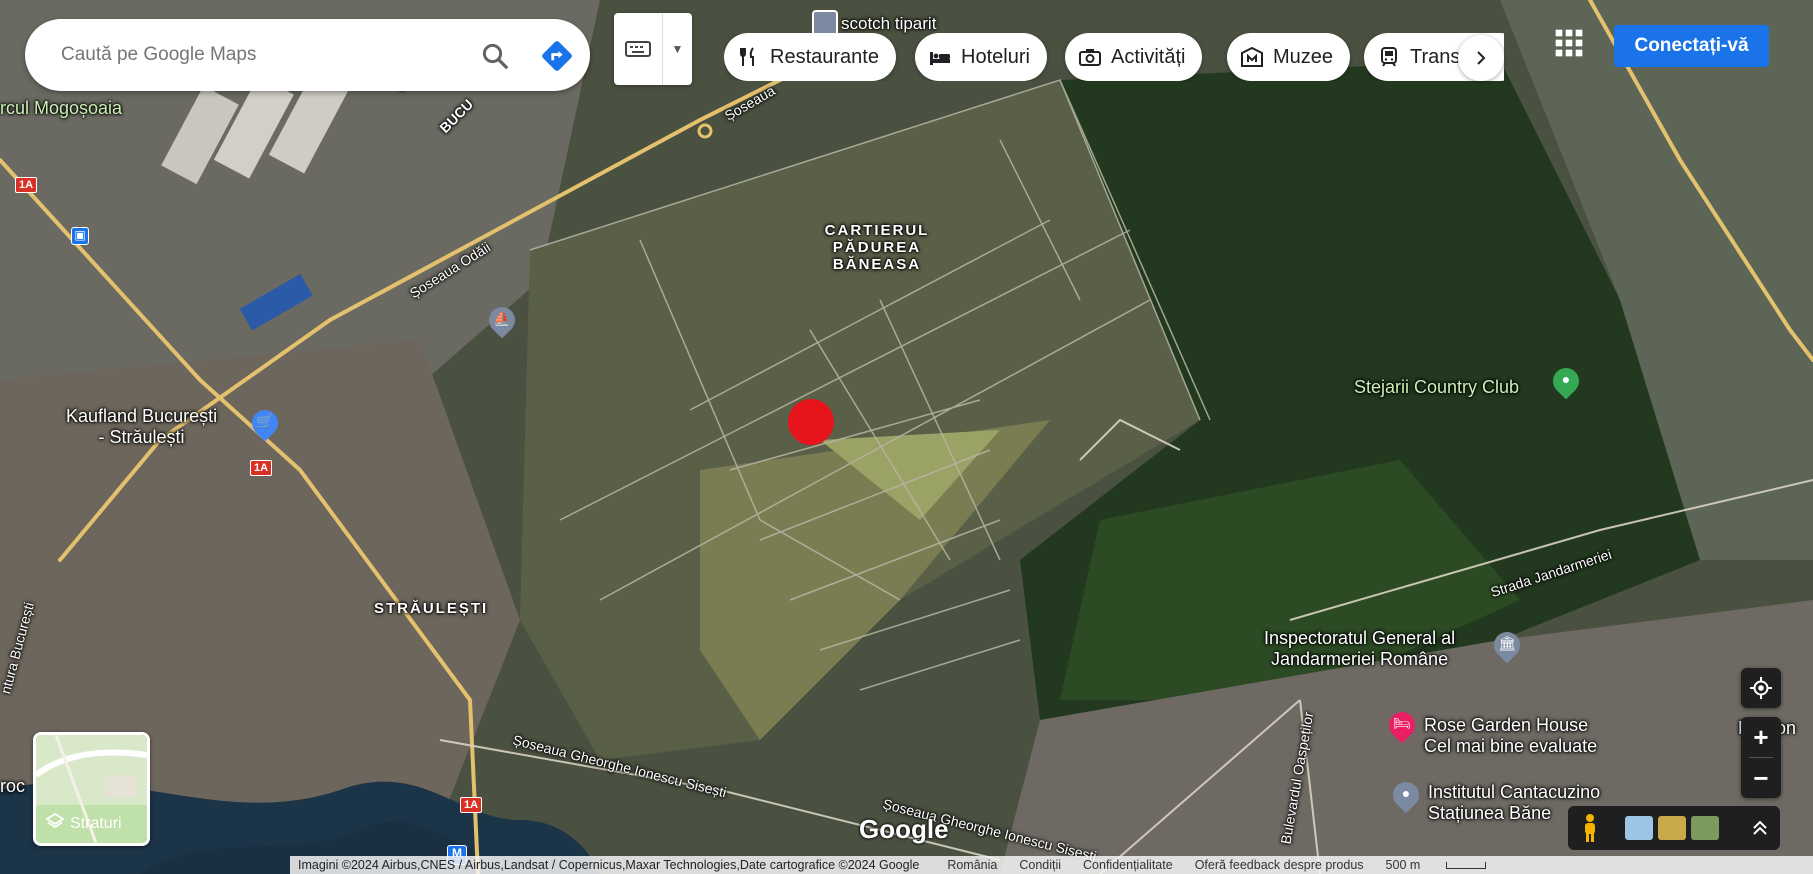  What do you see at coordinates (877, 247) in the screenshot?
I see `neighborhood-label: CARTIERUL PĂDUREA BĂNEASA` at bounding box center [877, 247].